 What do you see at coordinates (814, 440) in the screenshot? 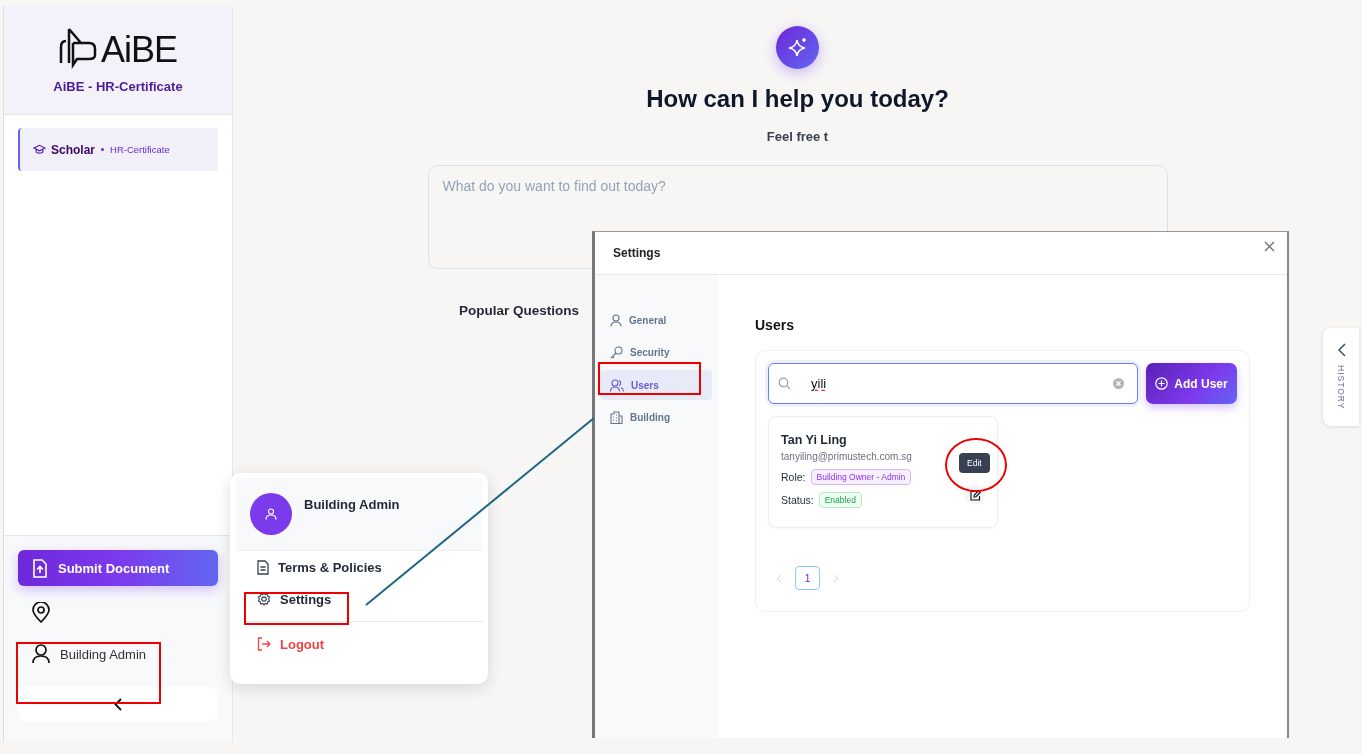
I see `user-name: Tan Yi Ling` at bounding box center [814, 440].